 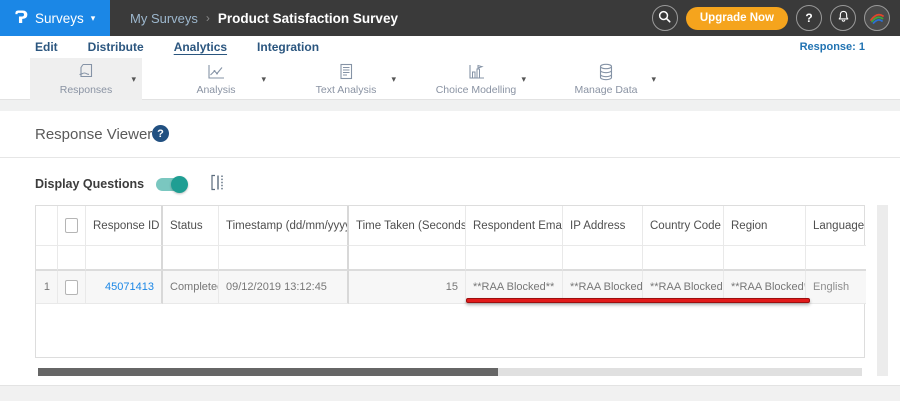 What do you see at coordinates (598, 225) in the screenshot?
I see `column-label: IP Address` at bounding box center [598, 225].